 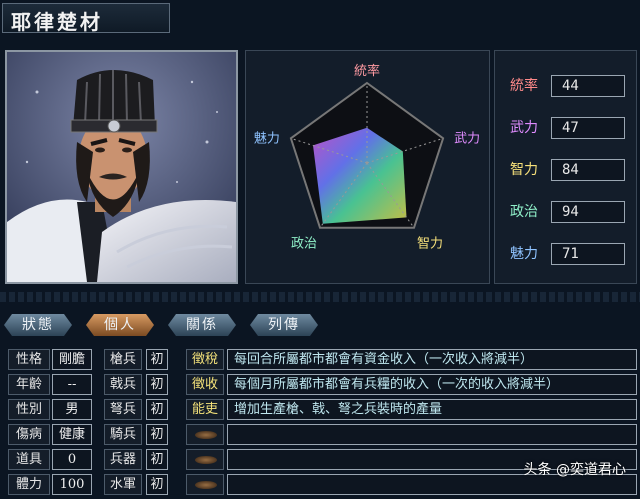 What do you see at coordinates (588, 254) in the screenshot?
I see `stat-value: 71` at bounding box center [588, 254].